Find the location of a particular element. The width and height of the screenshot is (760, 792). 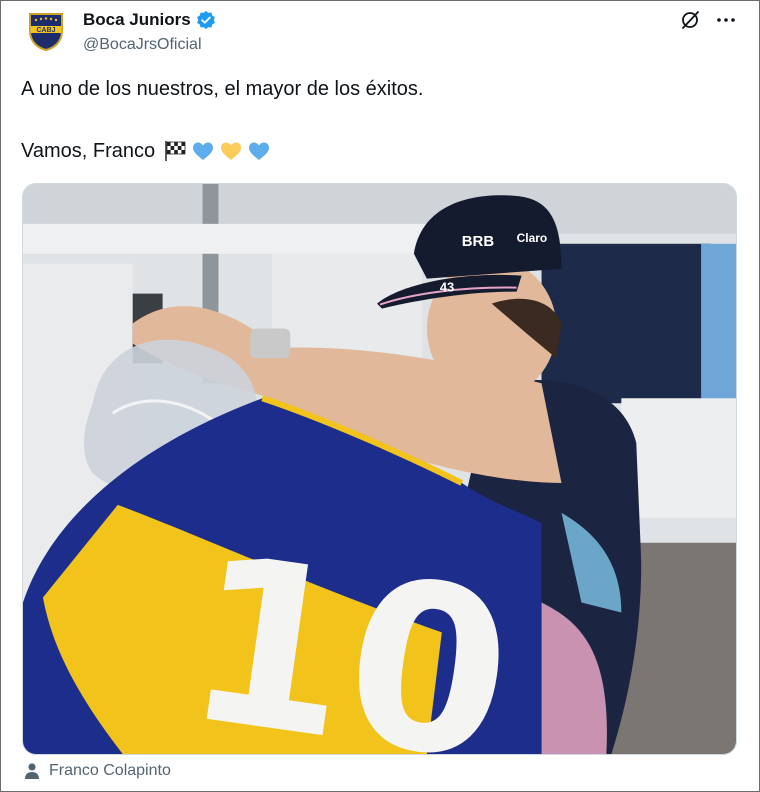

tagged-user: Franco Colapinto is located at coordinates (97, 771).